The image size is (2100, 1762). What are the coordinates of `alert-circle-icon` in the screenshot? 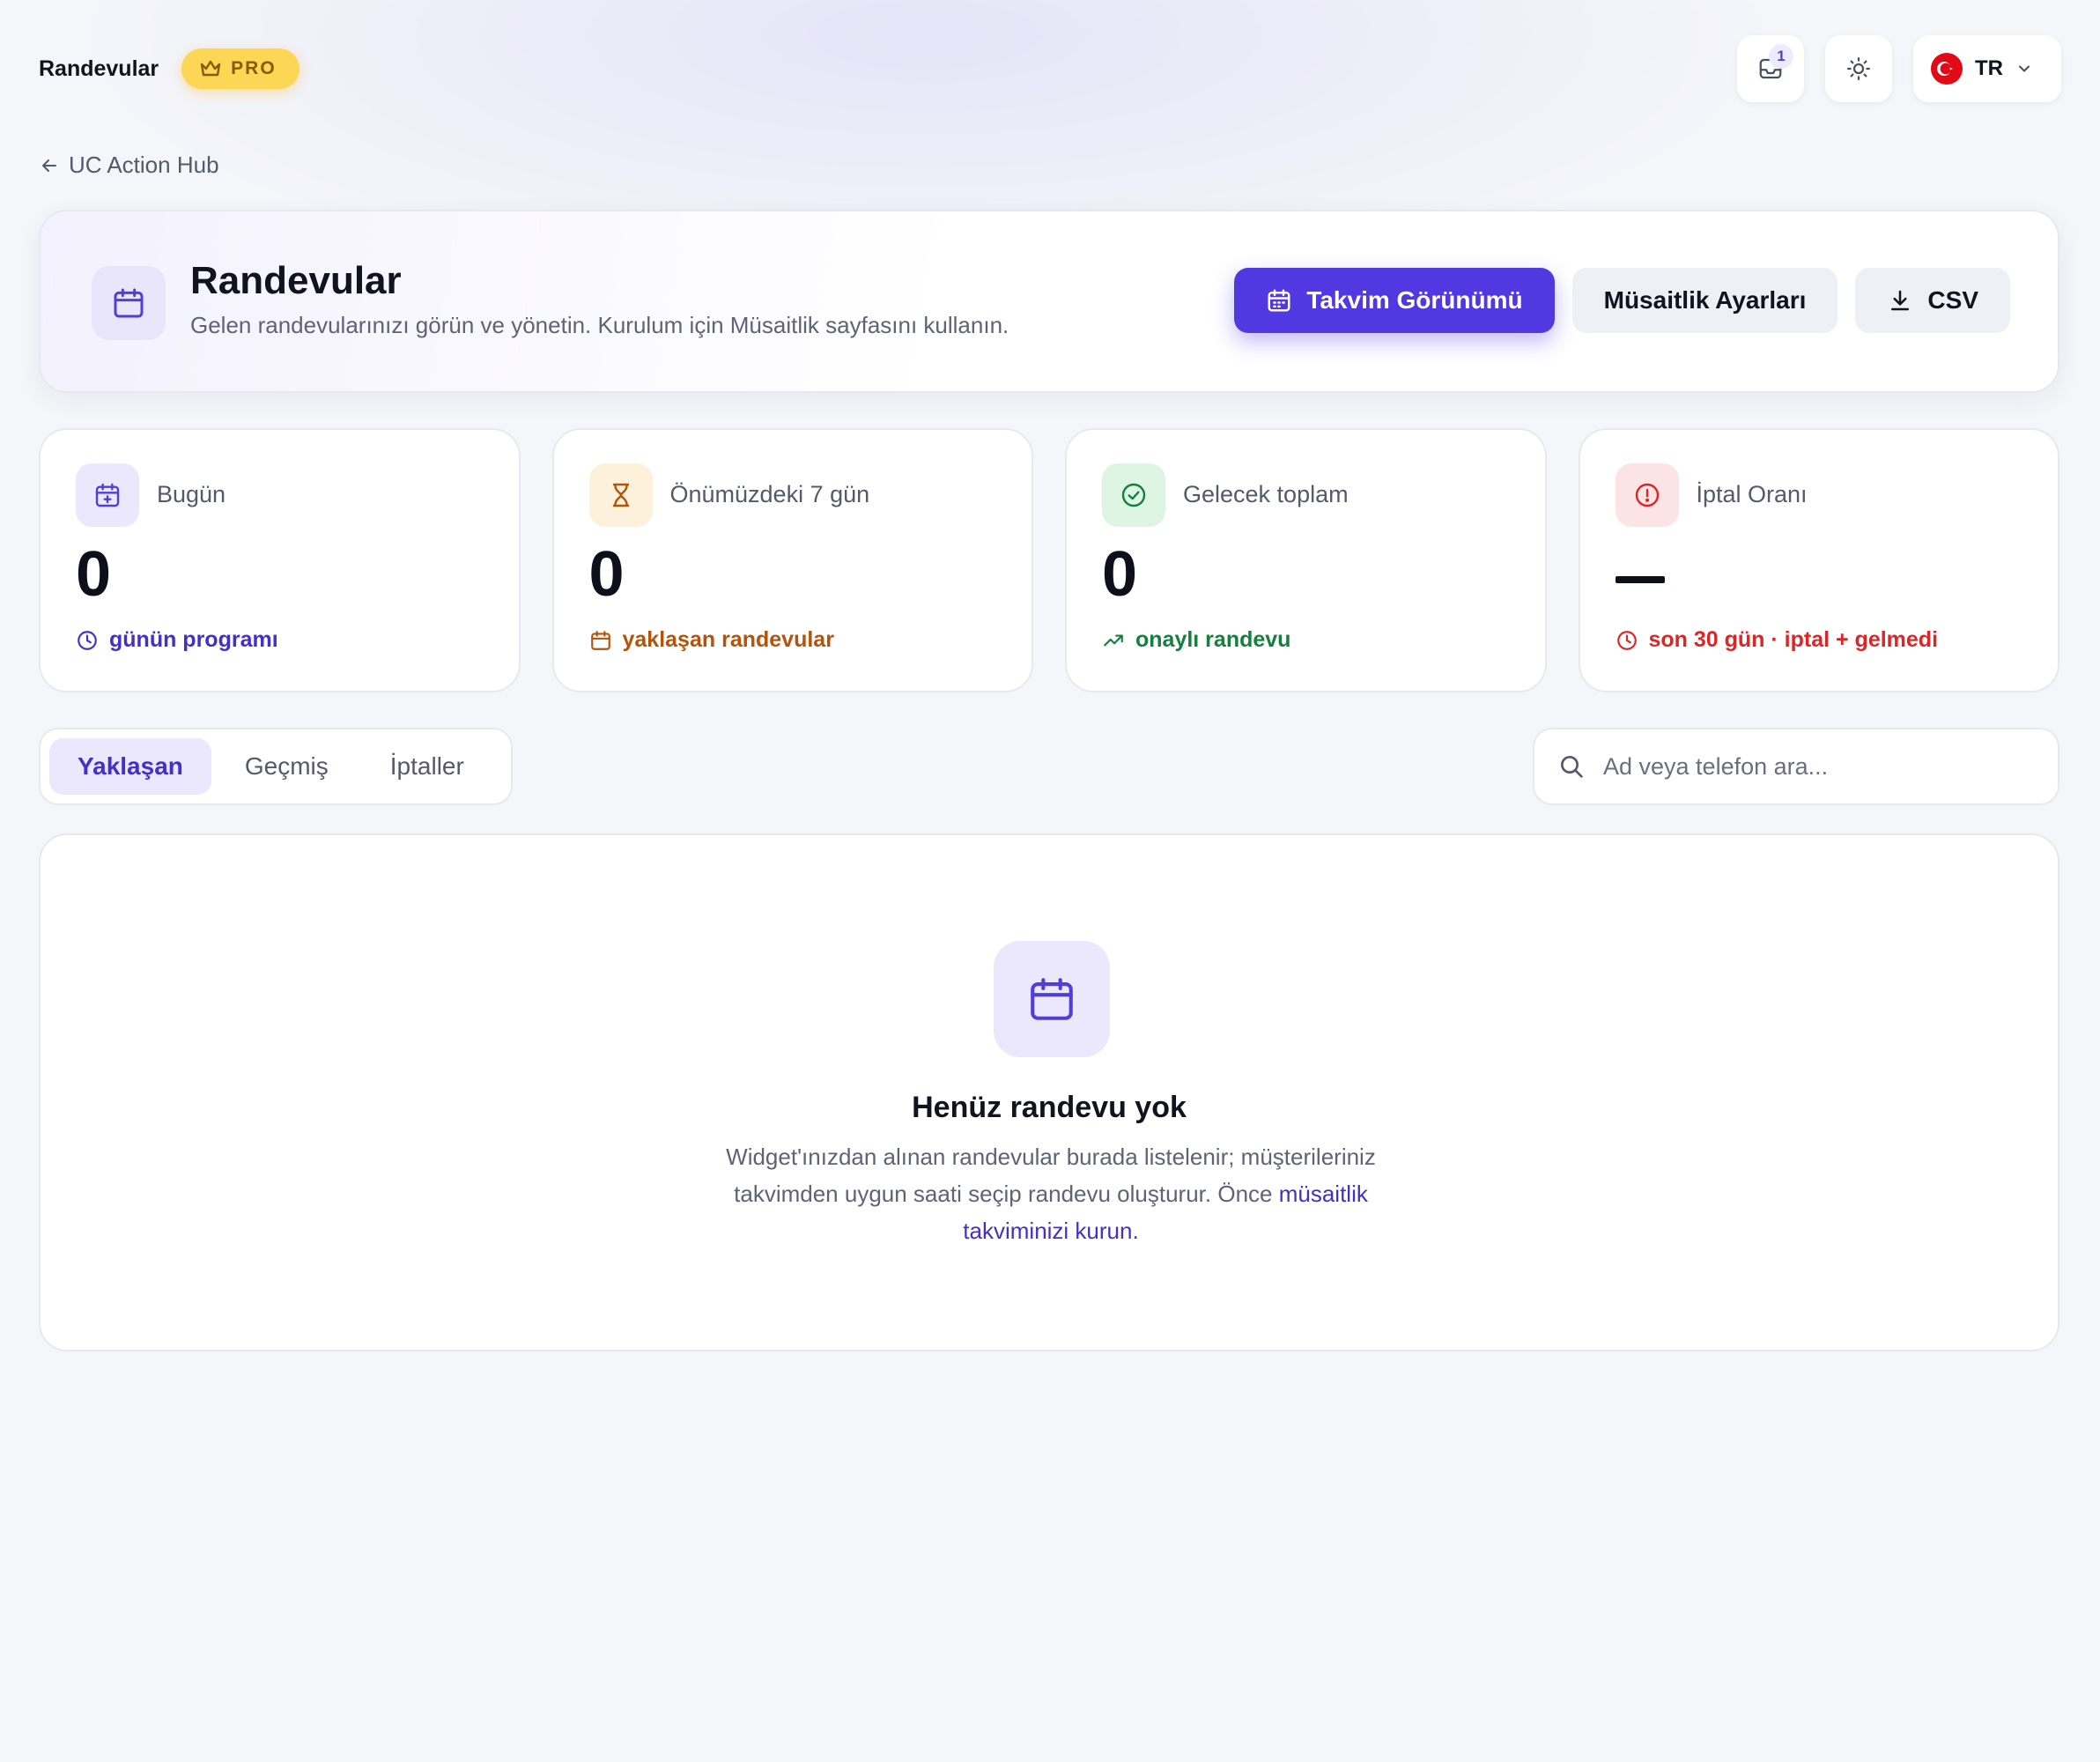 It's located at (1647, 495).